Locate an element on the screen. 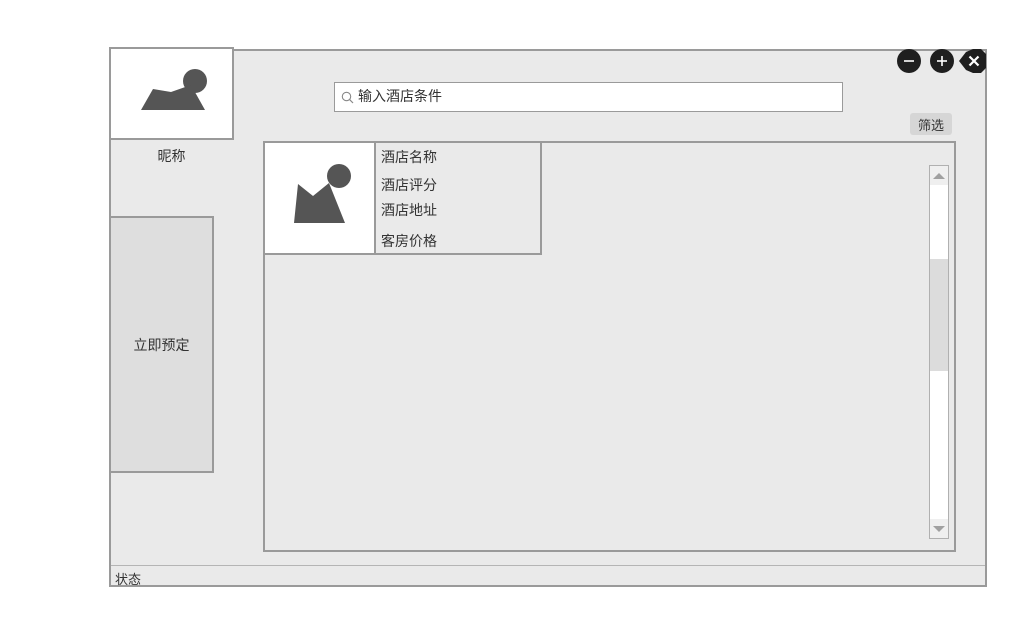  room-price: 客房价格 is located at coordinates (409, 242).